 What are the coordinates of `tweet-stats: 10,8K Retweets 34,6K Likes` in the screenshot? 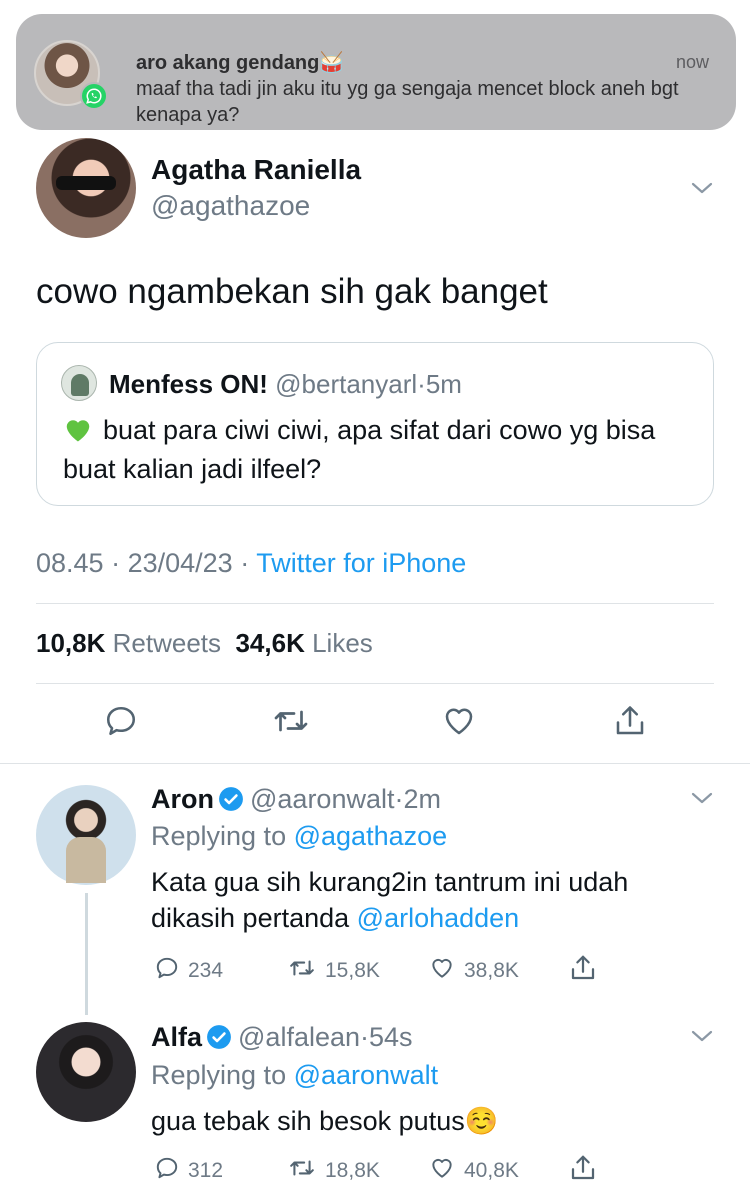 It's located at (204, 643).